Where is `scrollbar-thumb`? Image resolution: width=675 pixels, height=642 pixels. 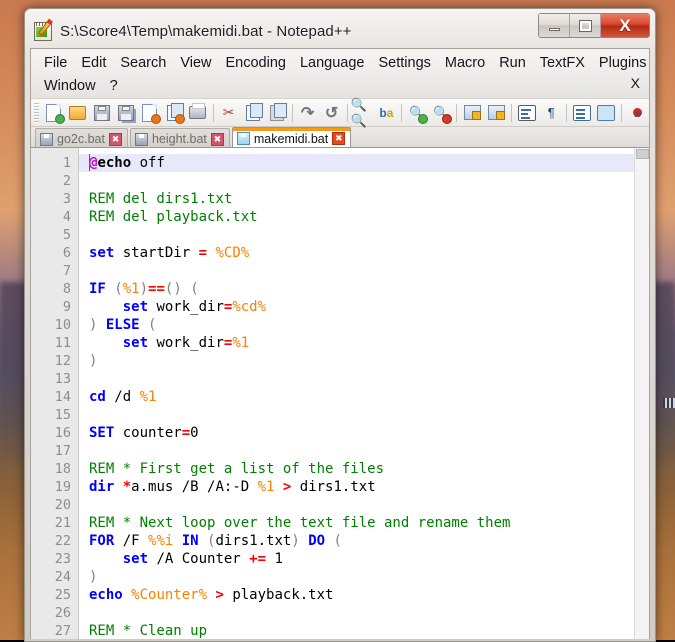 scrollbar-thumb is located at coordinates (642, 154).